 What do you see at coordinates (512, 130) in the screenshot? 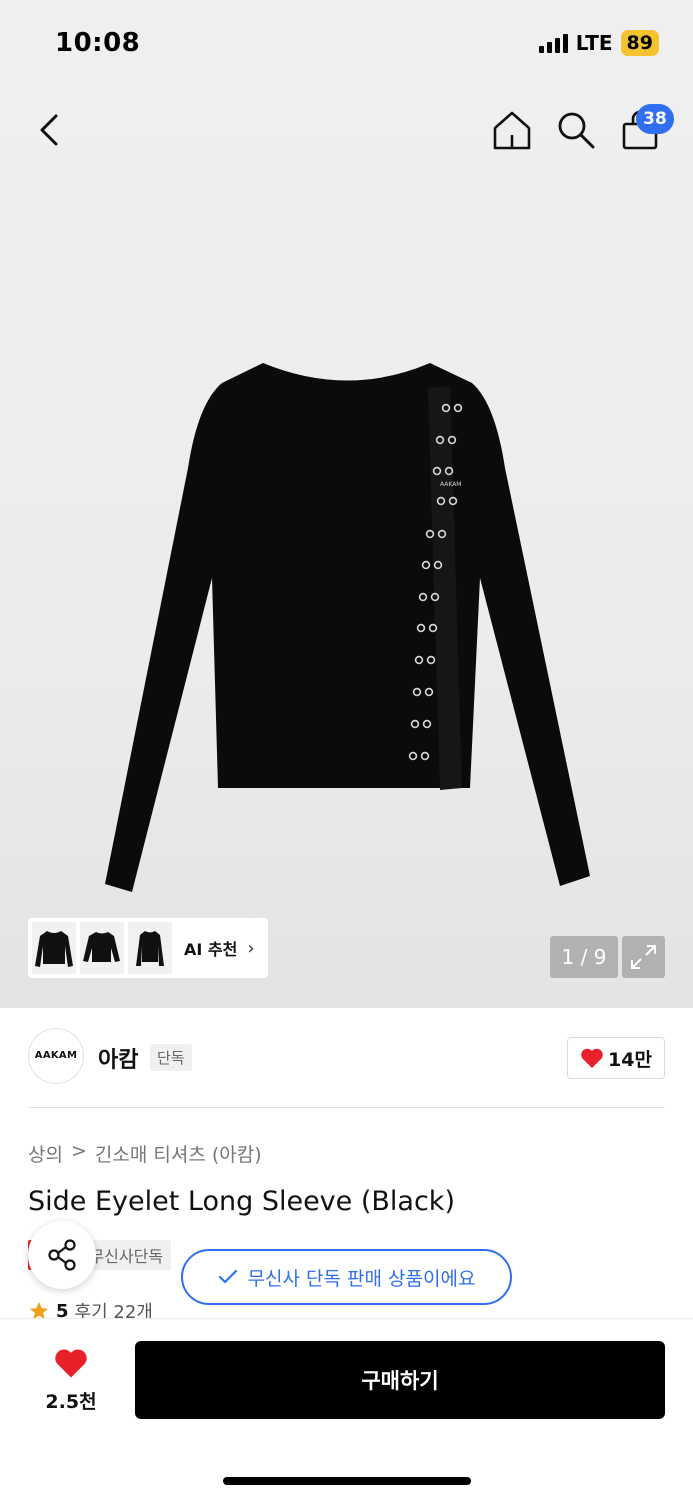
I see `home-icon` at bounding box center [512, 130].